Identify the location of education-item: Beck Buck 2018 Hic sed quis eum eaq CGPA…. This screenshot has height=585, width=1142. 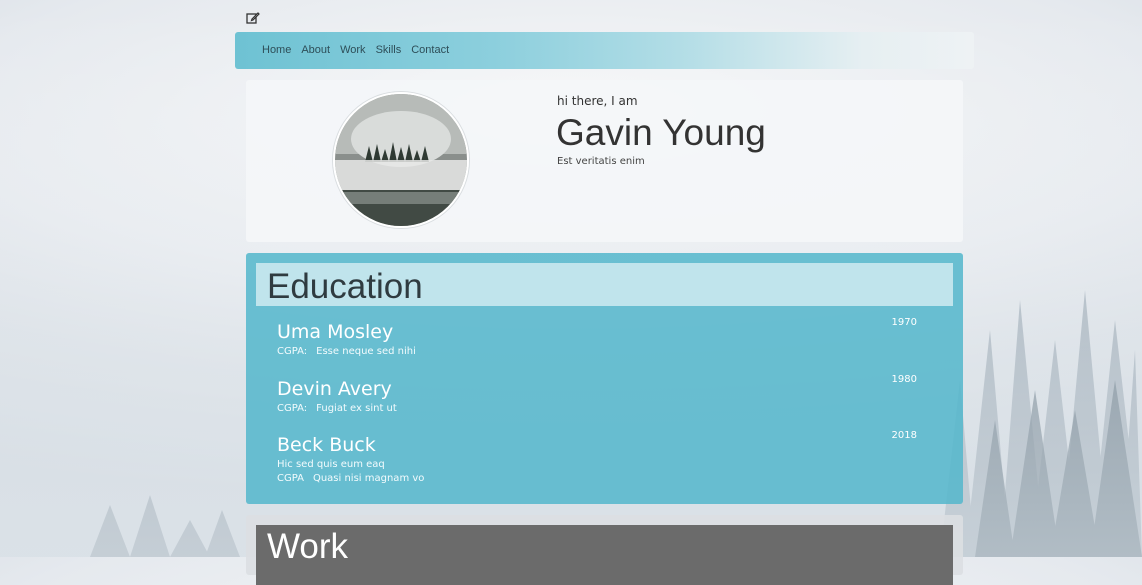
(597, 457).